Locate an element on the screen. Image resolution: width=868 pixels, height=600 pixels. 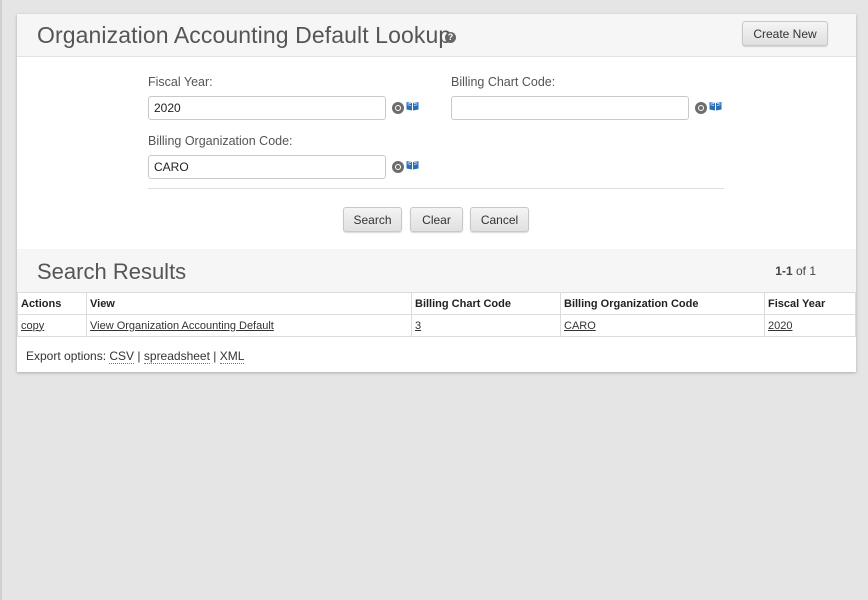
page-title: Organization Accounting Default Lookup is located at coordinates (244, 35).